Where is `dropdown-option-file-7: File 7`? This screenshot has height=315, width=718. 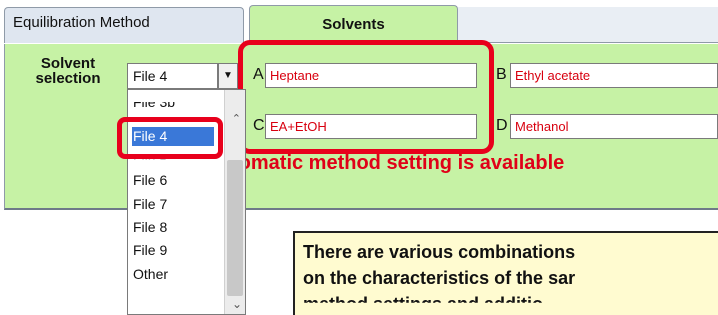 dropdown-option-file-7: File 7 is located at coordinates (150, 204).